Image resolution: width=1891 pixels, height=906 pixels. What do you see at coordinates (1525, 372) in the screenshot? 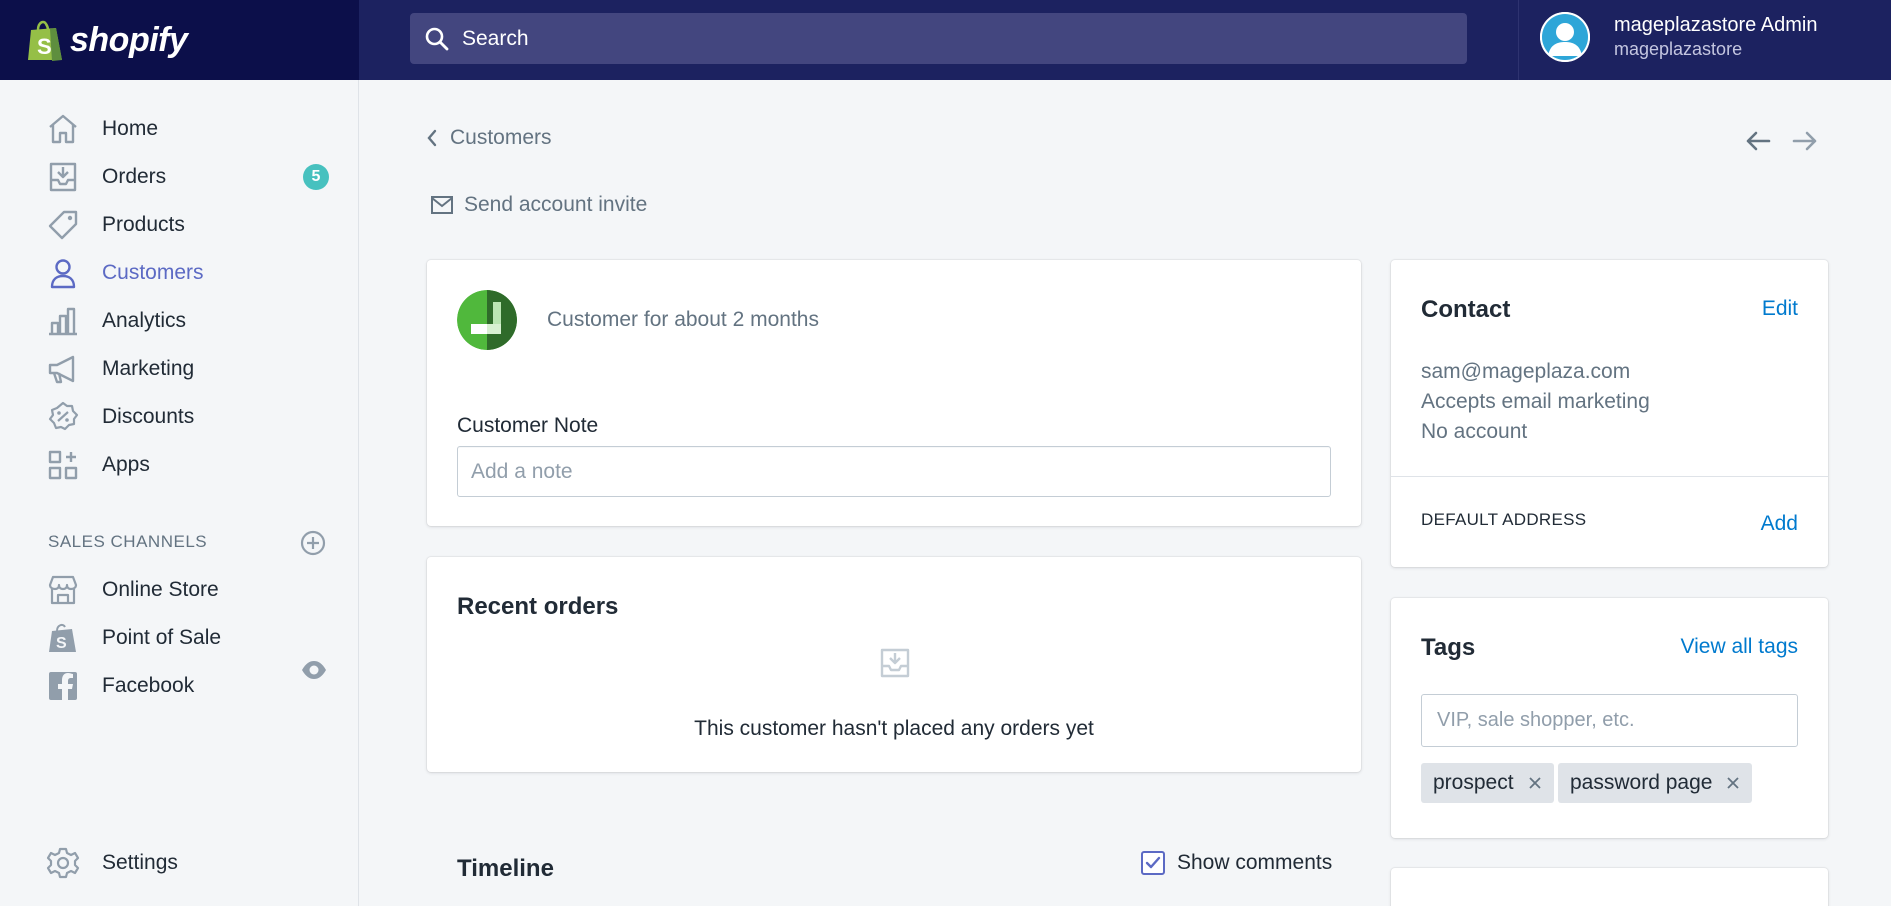
I see `customer-email-link: sam@mageplaza.com` at bounding box center [1525, 372].